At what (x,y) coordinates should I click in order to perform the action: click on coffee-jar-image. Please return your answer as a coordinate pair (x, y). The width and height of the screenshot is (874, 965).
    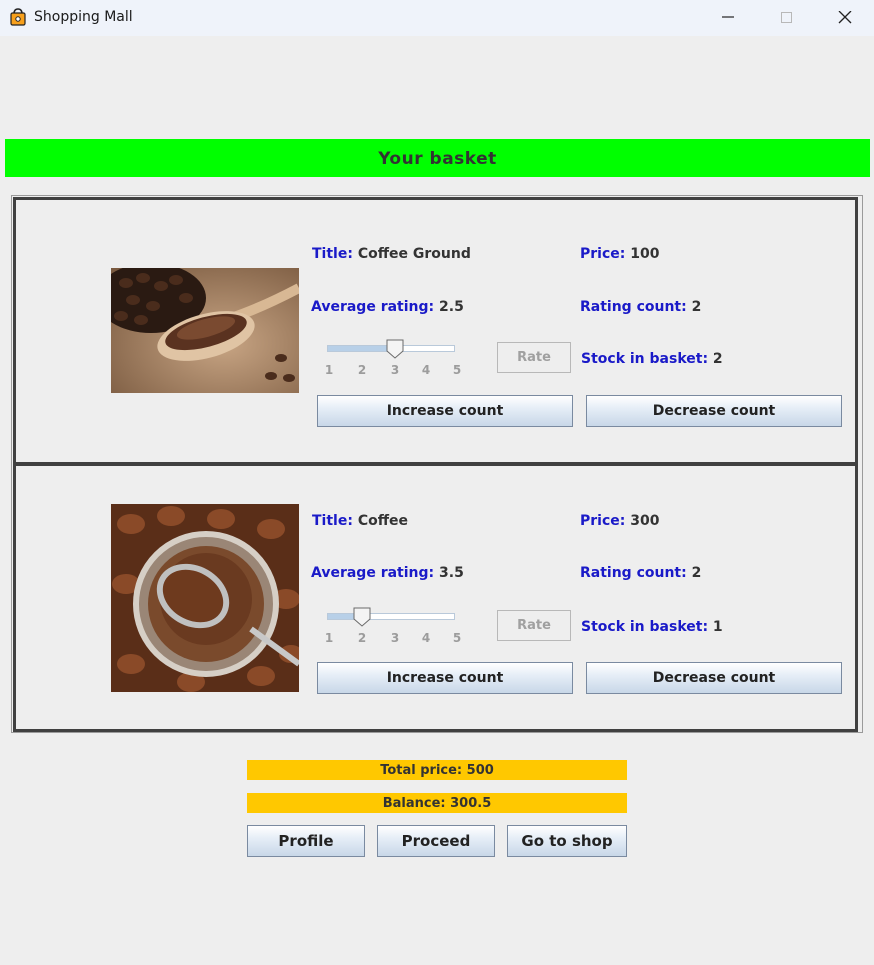
    Looking at the image, I should click on (205, 598).